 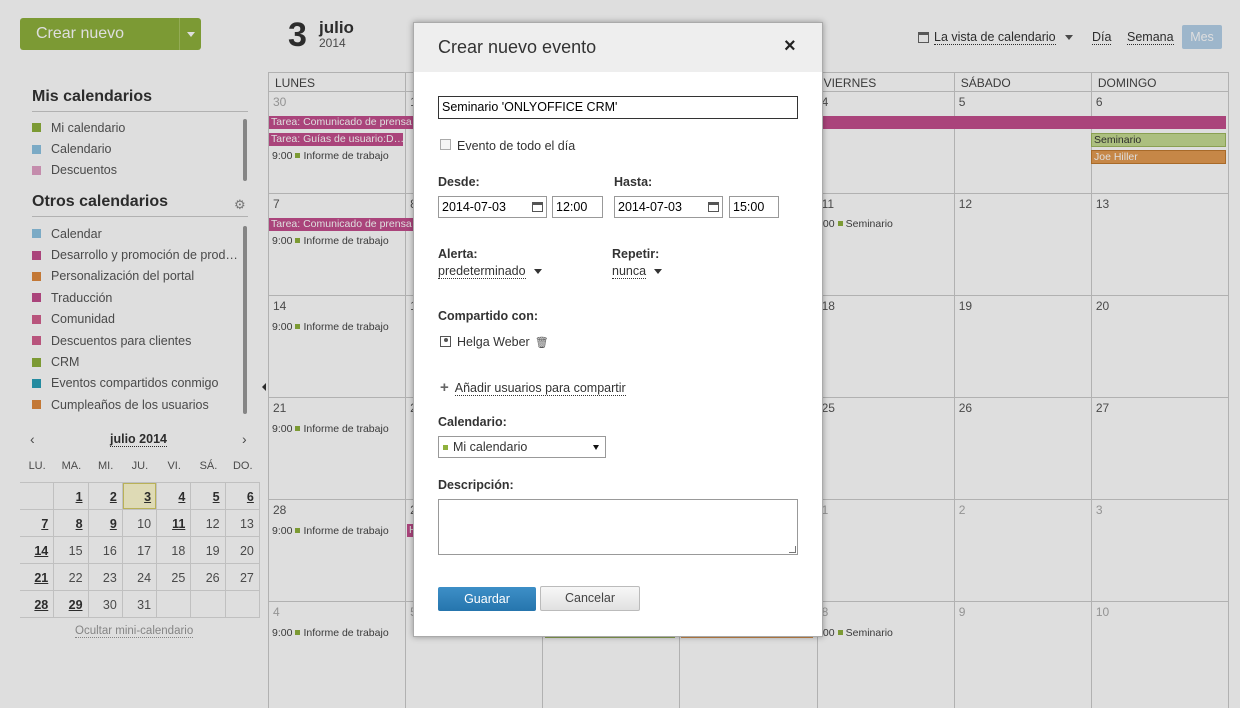 I want to click on all-day-checkbox, so click(x=445, y=144).